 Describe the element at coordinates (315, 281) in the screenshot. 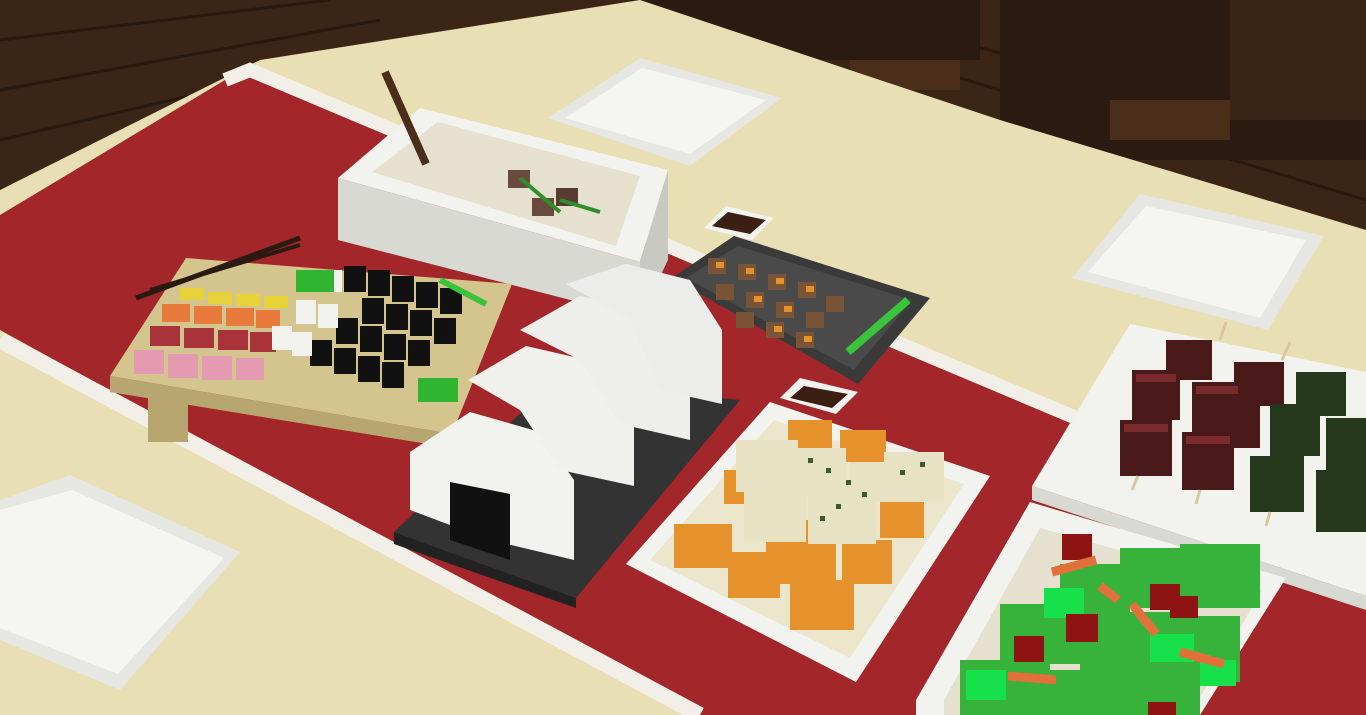

I see `wasabi-top` at that location.